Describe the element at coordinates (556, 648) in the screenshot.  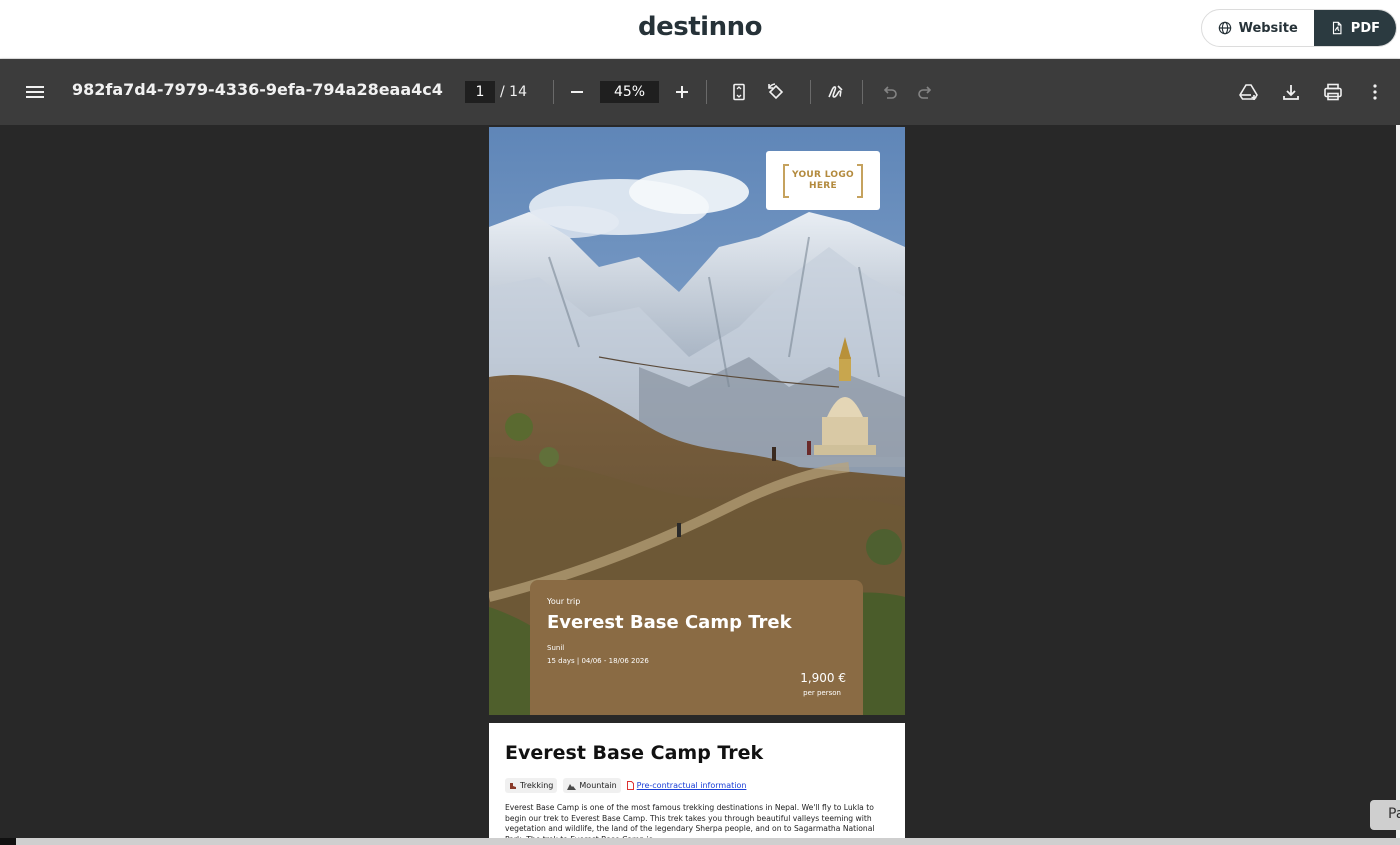
I see `traveler-name: Sunil` at that location.